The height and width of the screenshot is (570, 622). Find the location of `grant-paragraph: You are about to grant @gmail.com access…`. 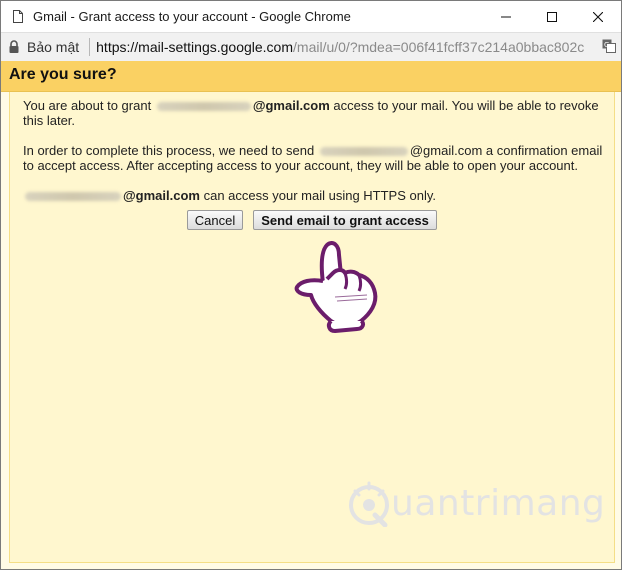

grant-paragraph: You are about to grant @gmail.com access… is located at coordinates (318, 113).